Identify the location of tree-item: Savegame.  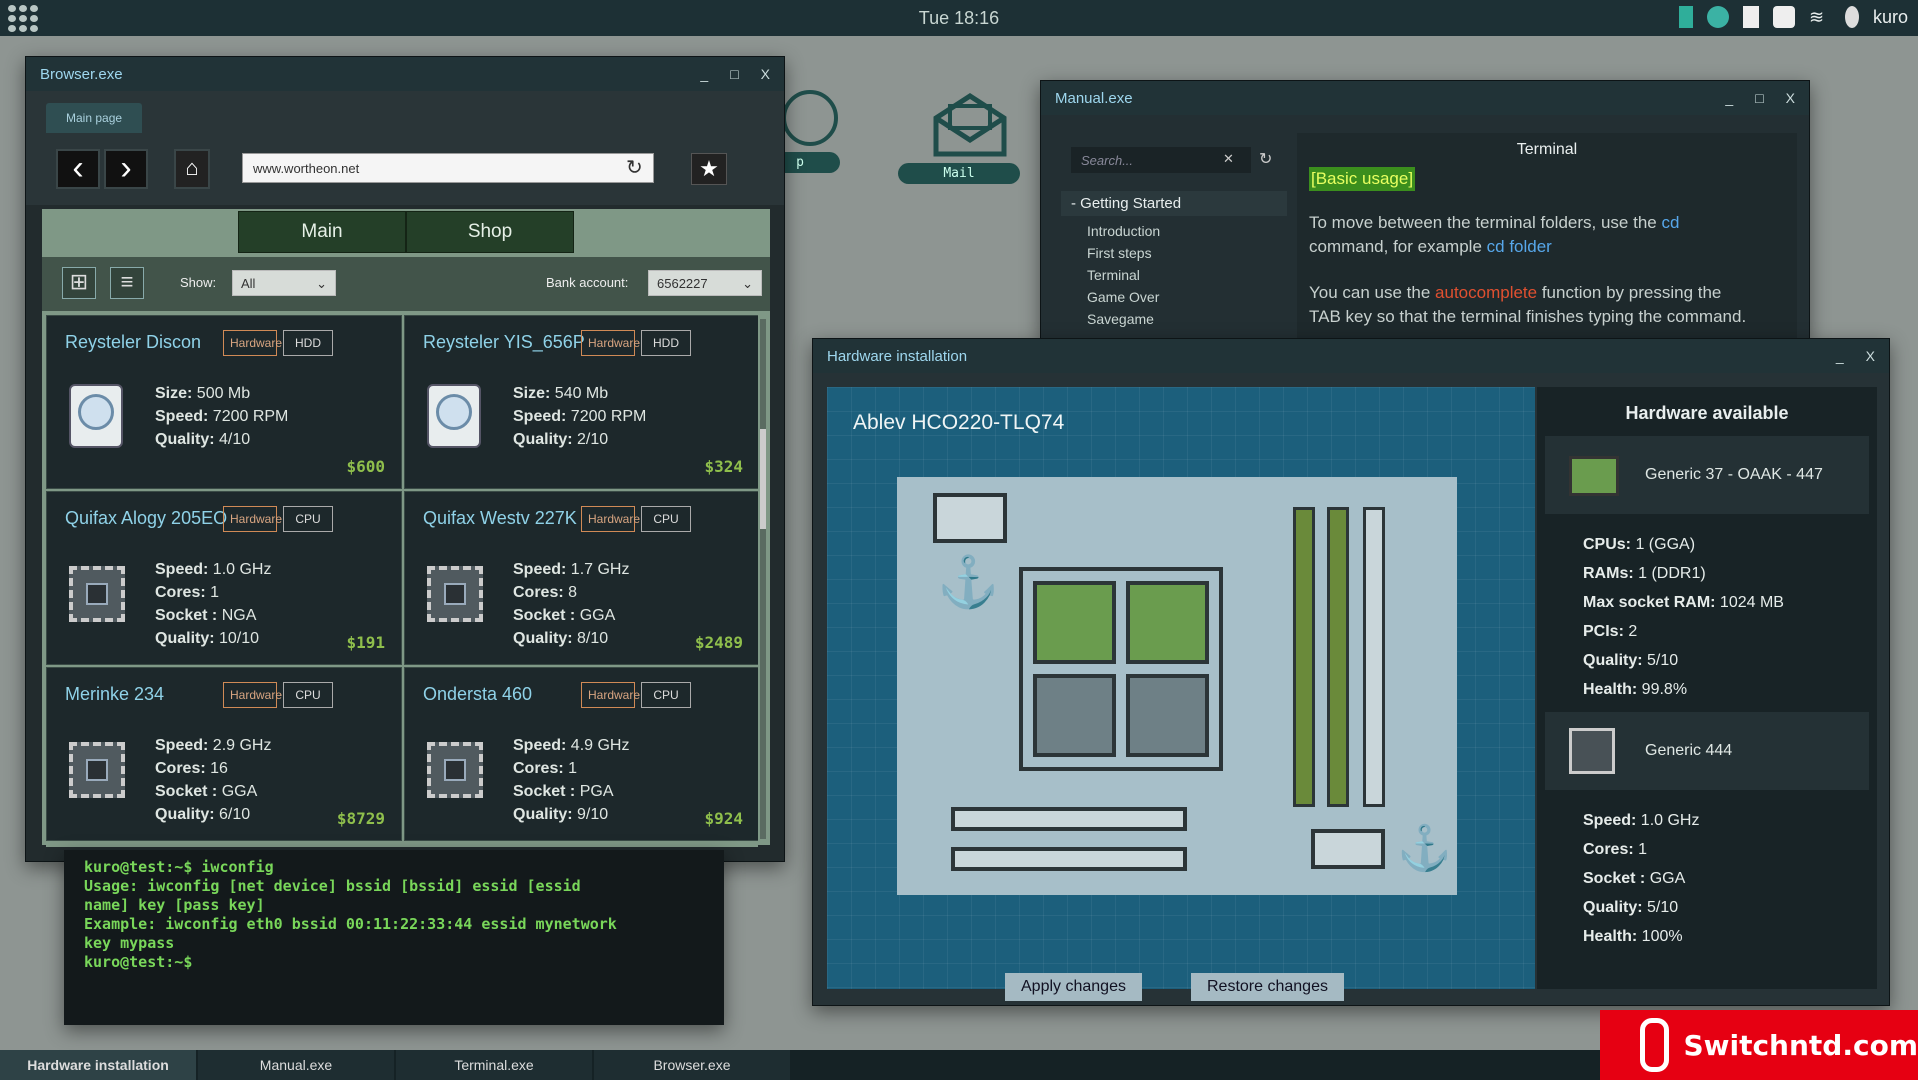
(1187, 319).